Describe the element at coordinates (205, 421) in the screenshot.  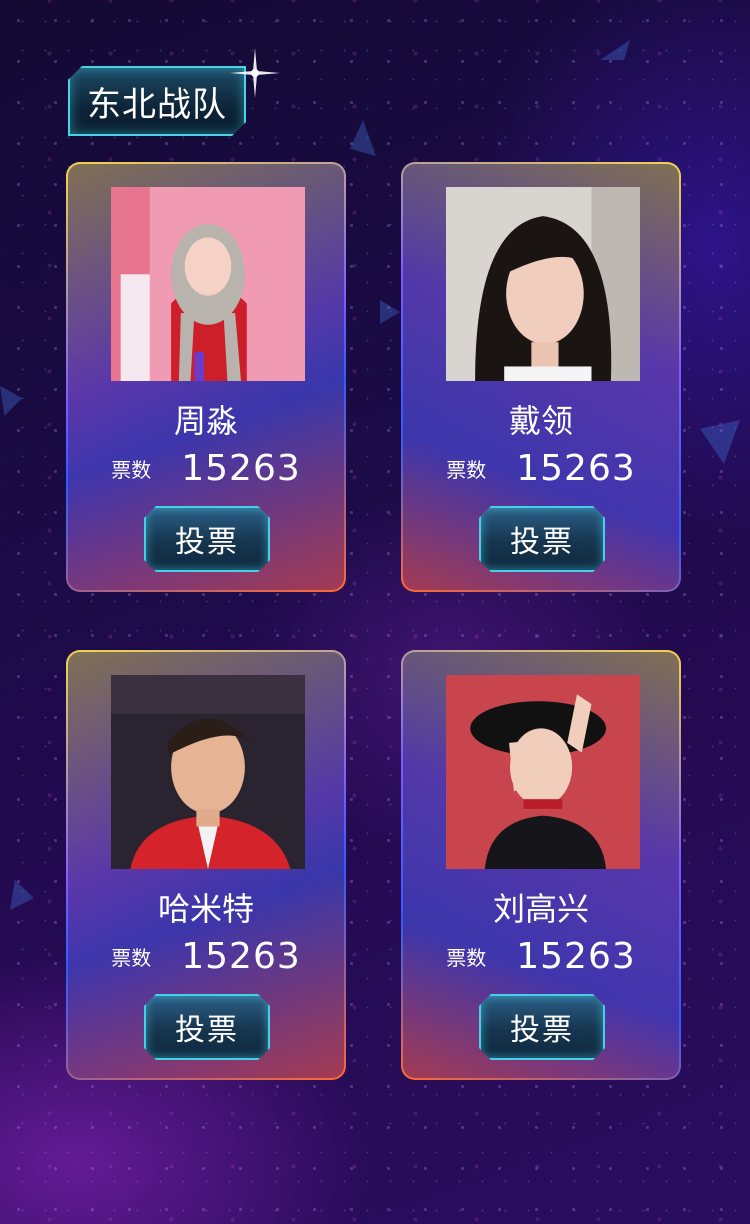
I see `contestant-name: 周淼` at that location.